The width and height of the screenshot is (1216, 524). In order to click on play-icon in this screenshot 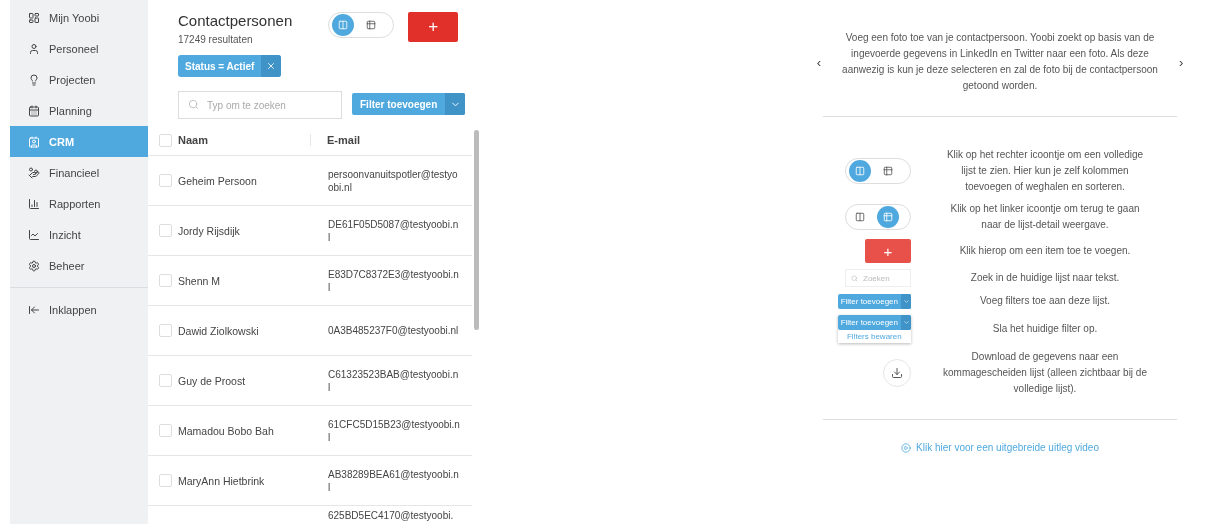, I will do `click(906, 447)`.